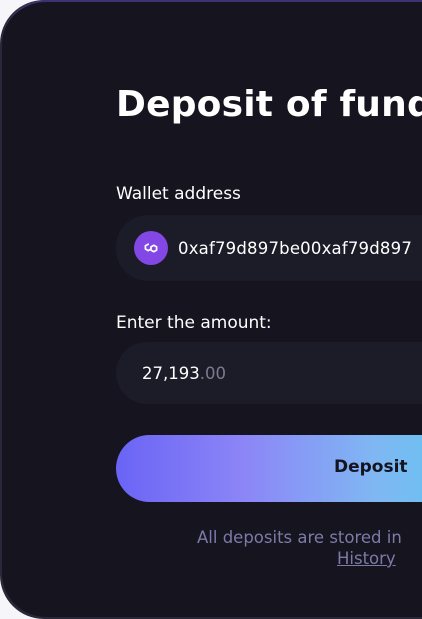  Describe the element at coordinates (371, 467) in the screenshot. I see `deposit-button-label: Deposit` at that location.